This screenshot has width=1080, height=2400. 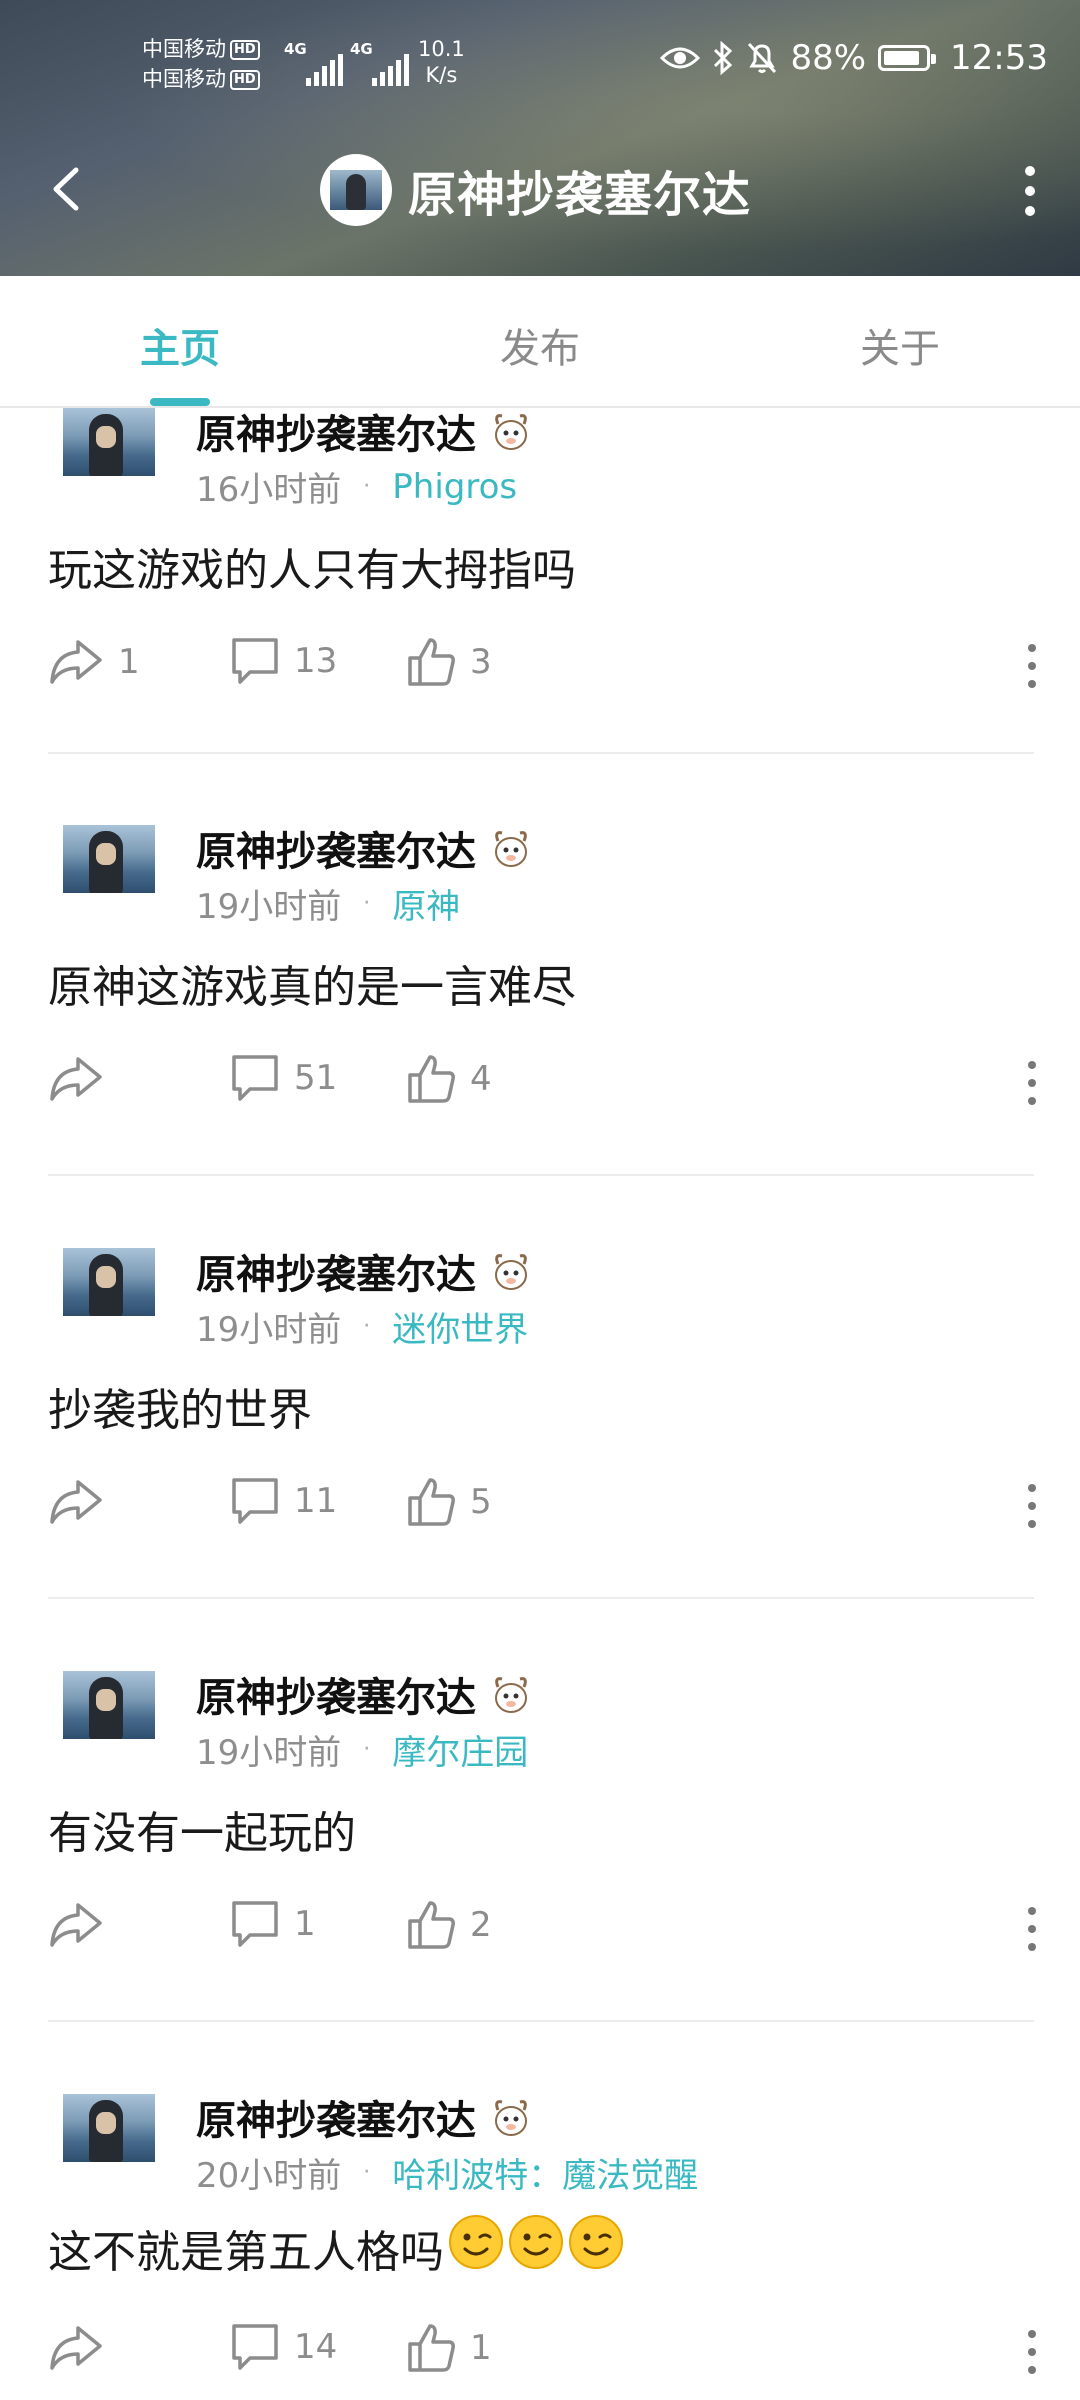 What do you see at coordinates (180, 345) in the screenshot?
I see `tab-home: 主页` at bounding box center [180, 345].